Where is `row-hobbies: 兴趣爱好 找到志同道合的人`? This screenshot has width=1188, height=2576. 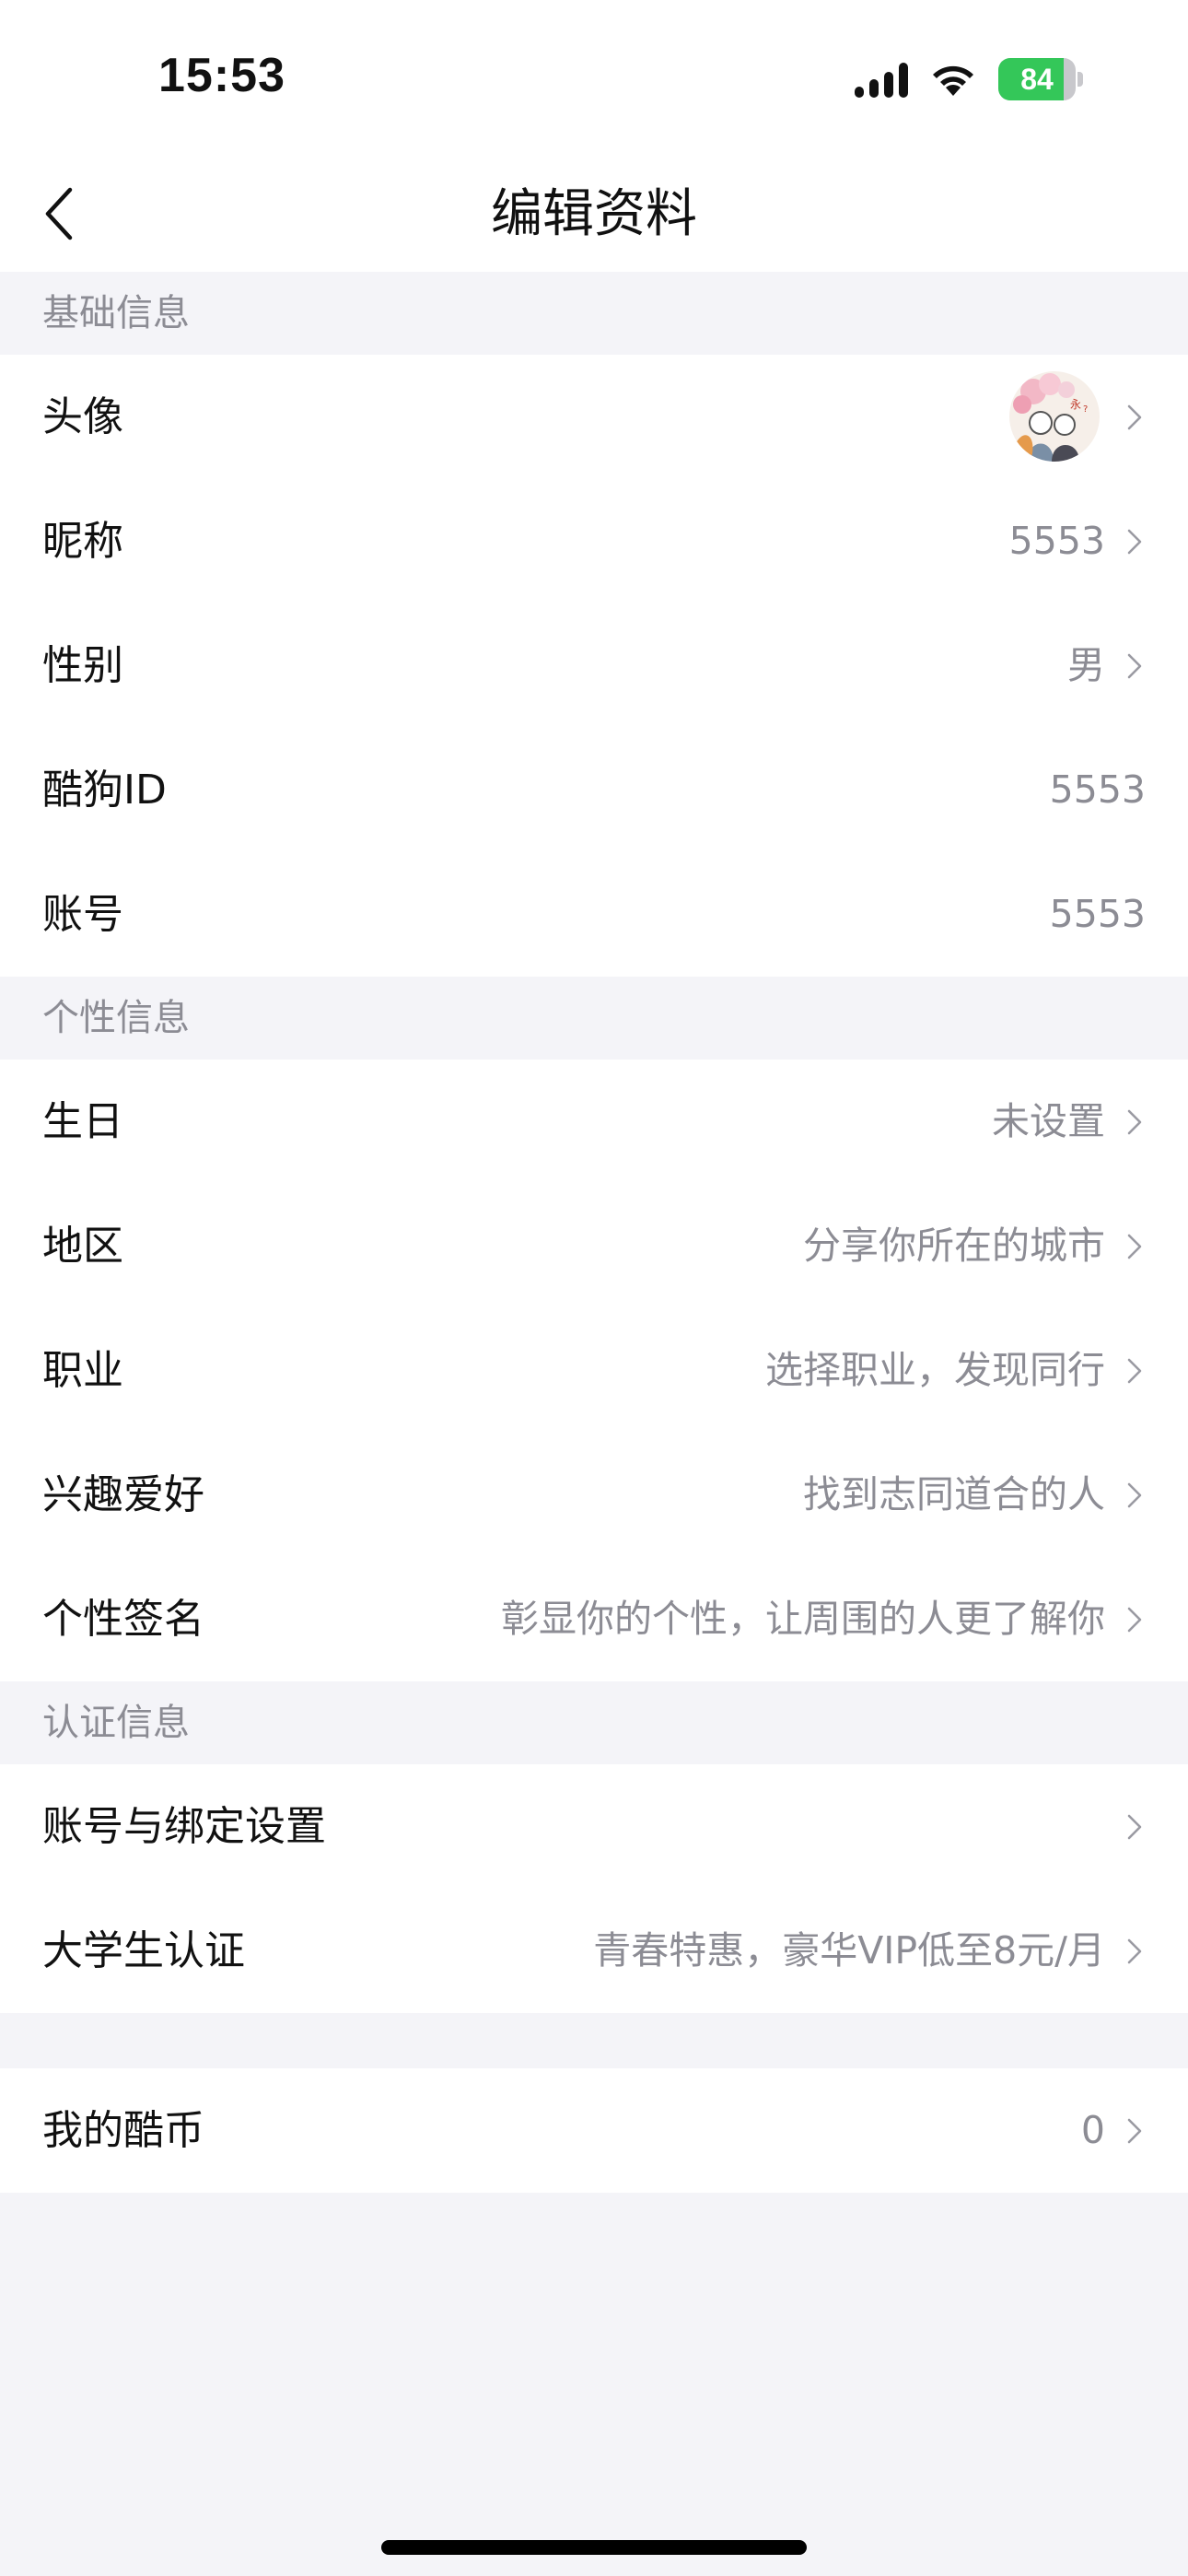 row-hobbies: 兴趣爱好 找到志同道合的人 is located at coordinates (594, 1495).